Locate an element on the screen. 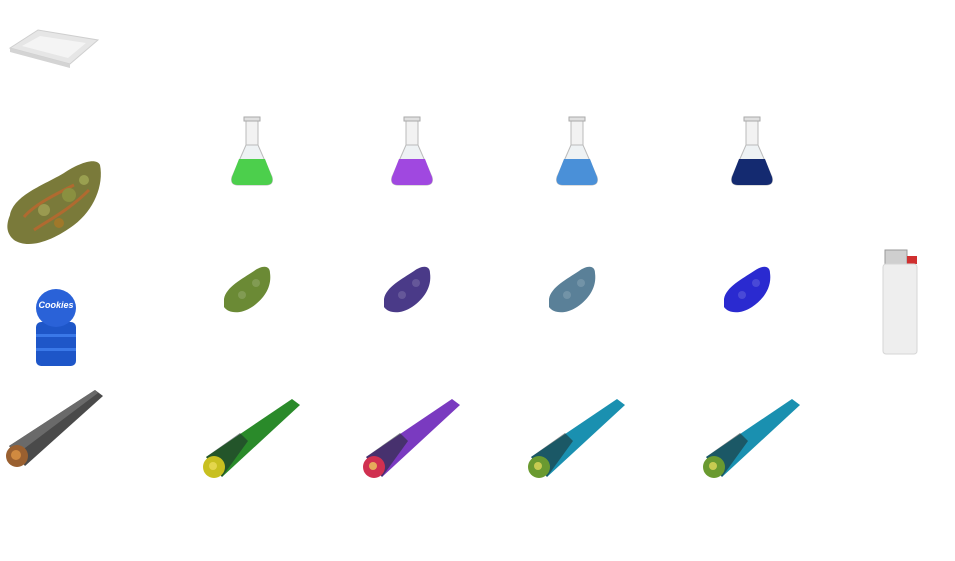 The image size is (955, 561). bud-blue is located at coordinates (571, 289).